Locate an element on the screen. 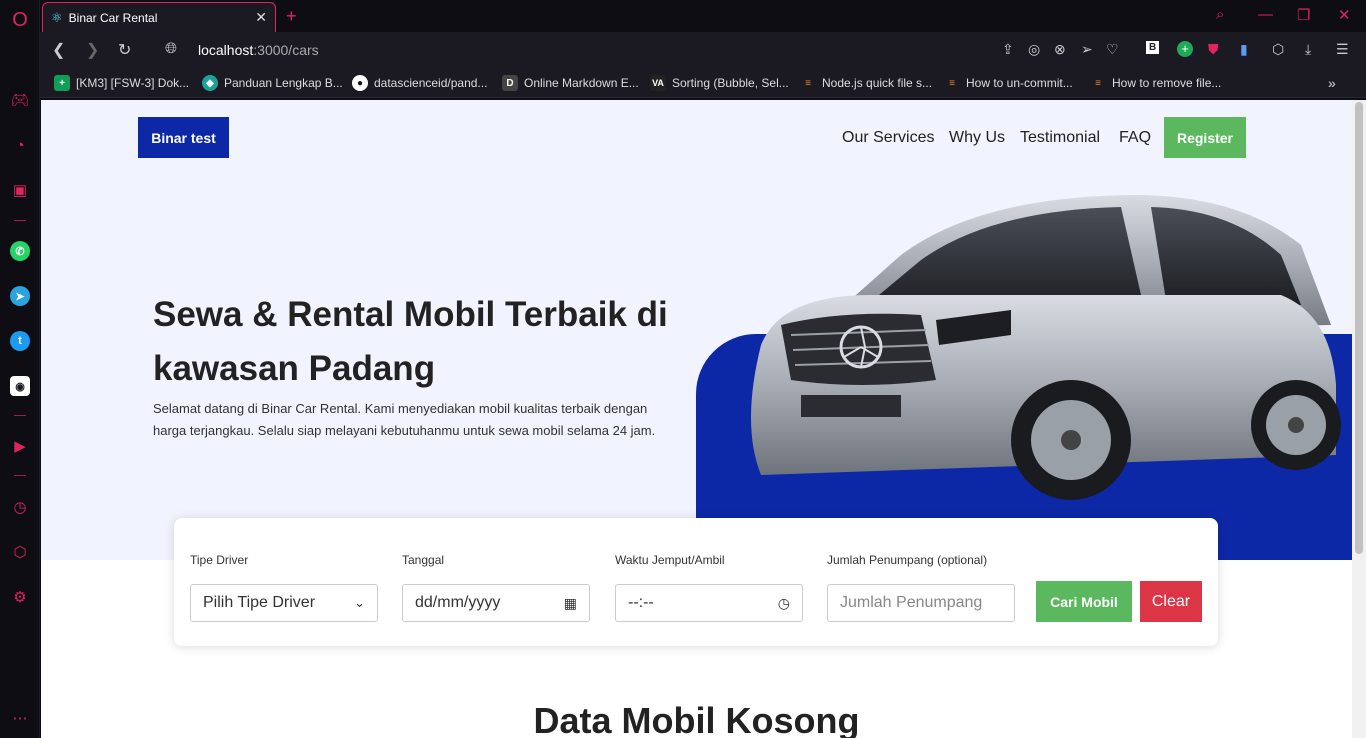 The width and height of the screenshot is (1366, 738). reload-icon: ↻ is located at coordinates (124, 50).